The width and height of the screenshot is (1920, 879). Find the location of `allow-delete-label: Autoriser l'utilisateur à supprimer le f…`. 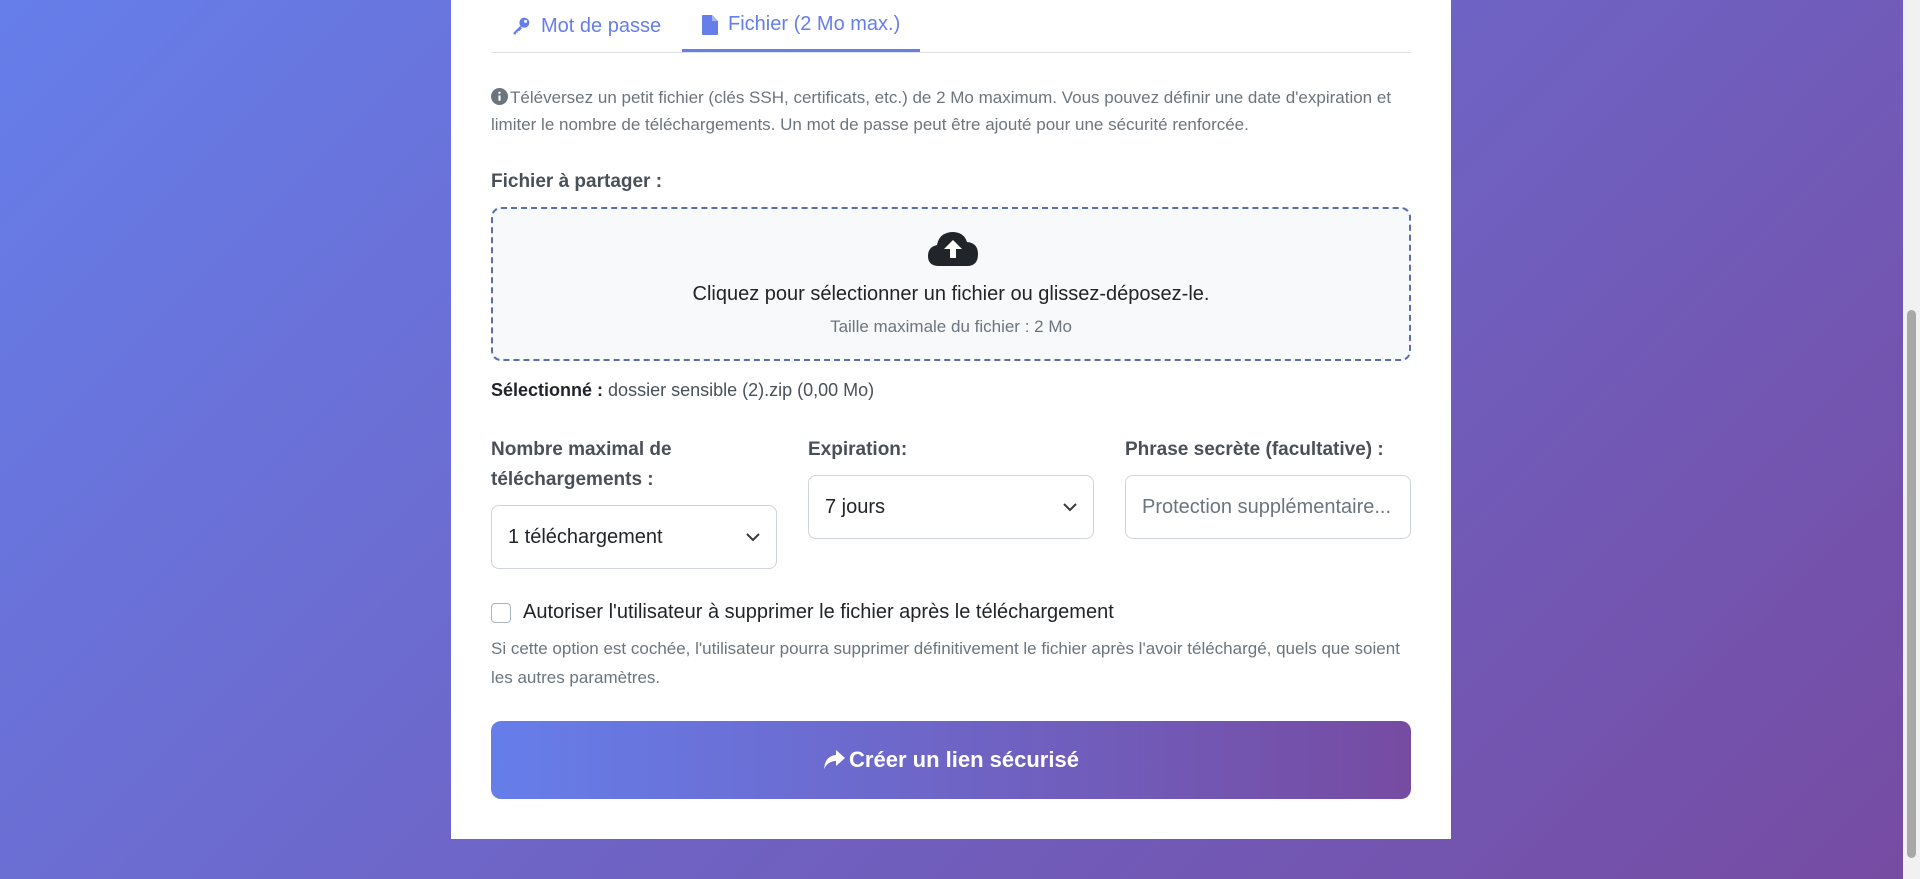

allow-delete-label: Autoriser l'utilisateur à supprimer le f… is located at coordinates (818, 612).